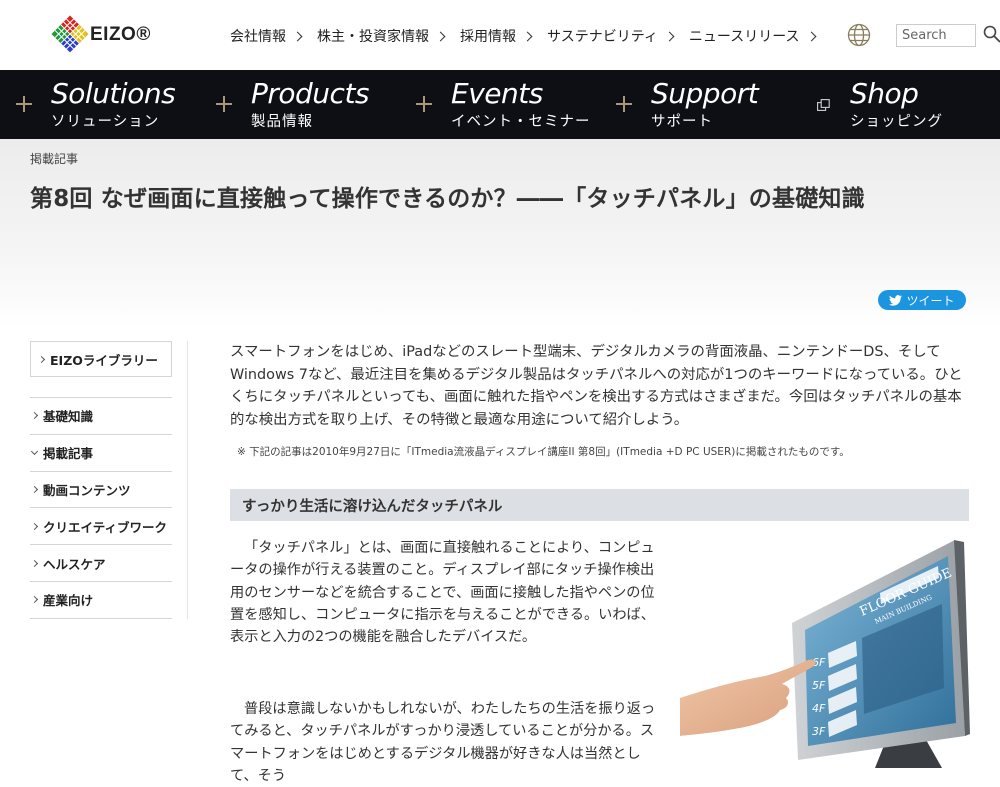 The height and width of the screenshot is (787, 1000). What do you see at coordinates (282, 122) in the screenshot?
I see `nav-label-ja: 製品情報` at bounding box center [282, 122].